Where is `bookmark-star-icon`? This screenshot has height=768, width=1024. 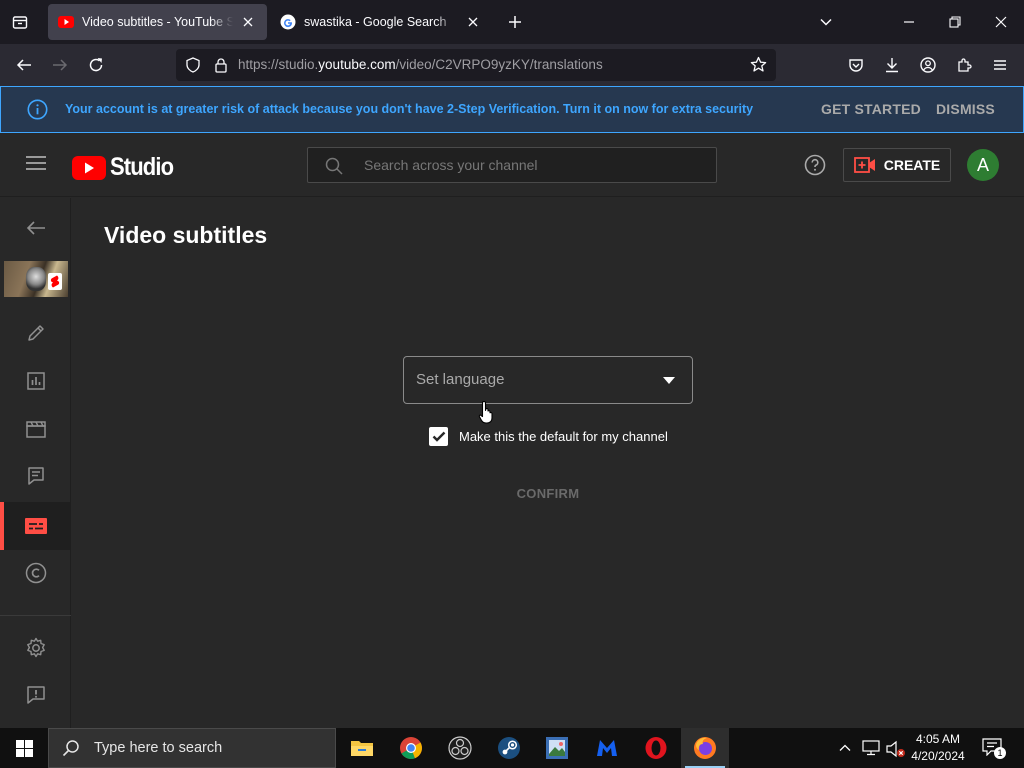
bookmark-star-icon is located at coordinates (758, 64).